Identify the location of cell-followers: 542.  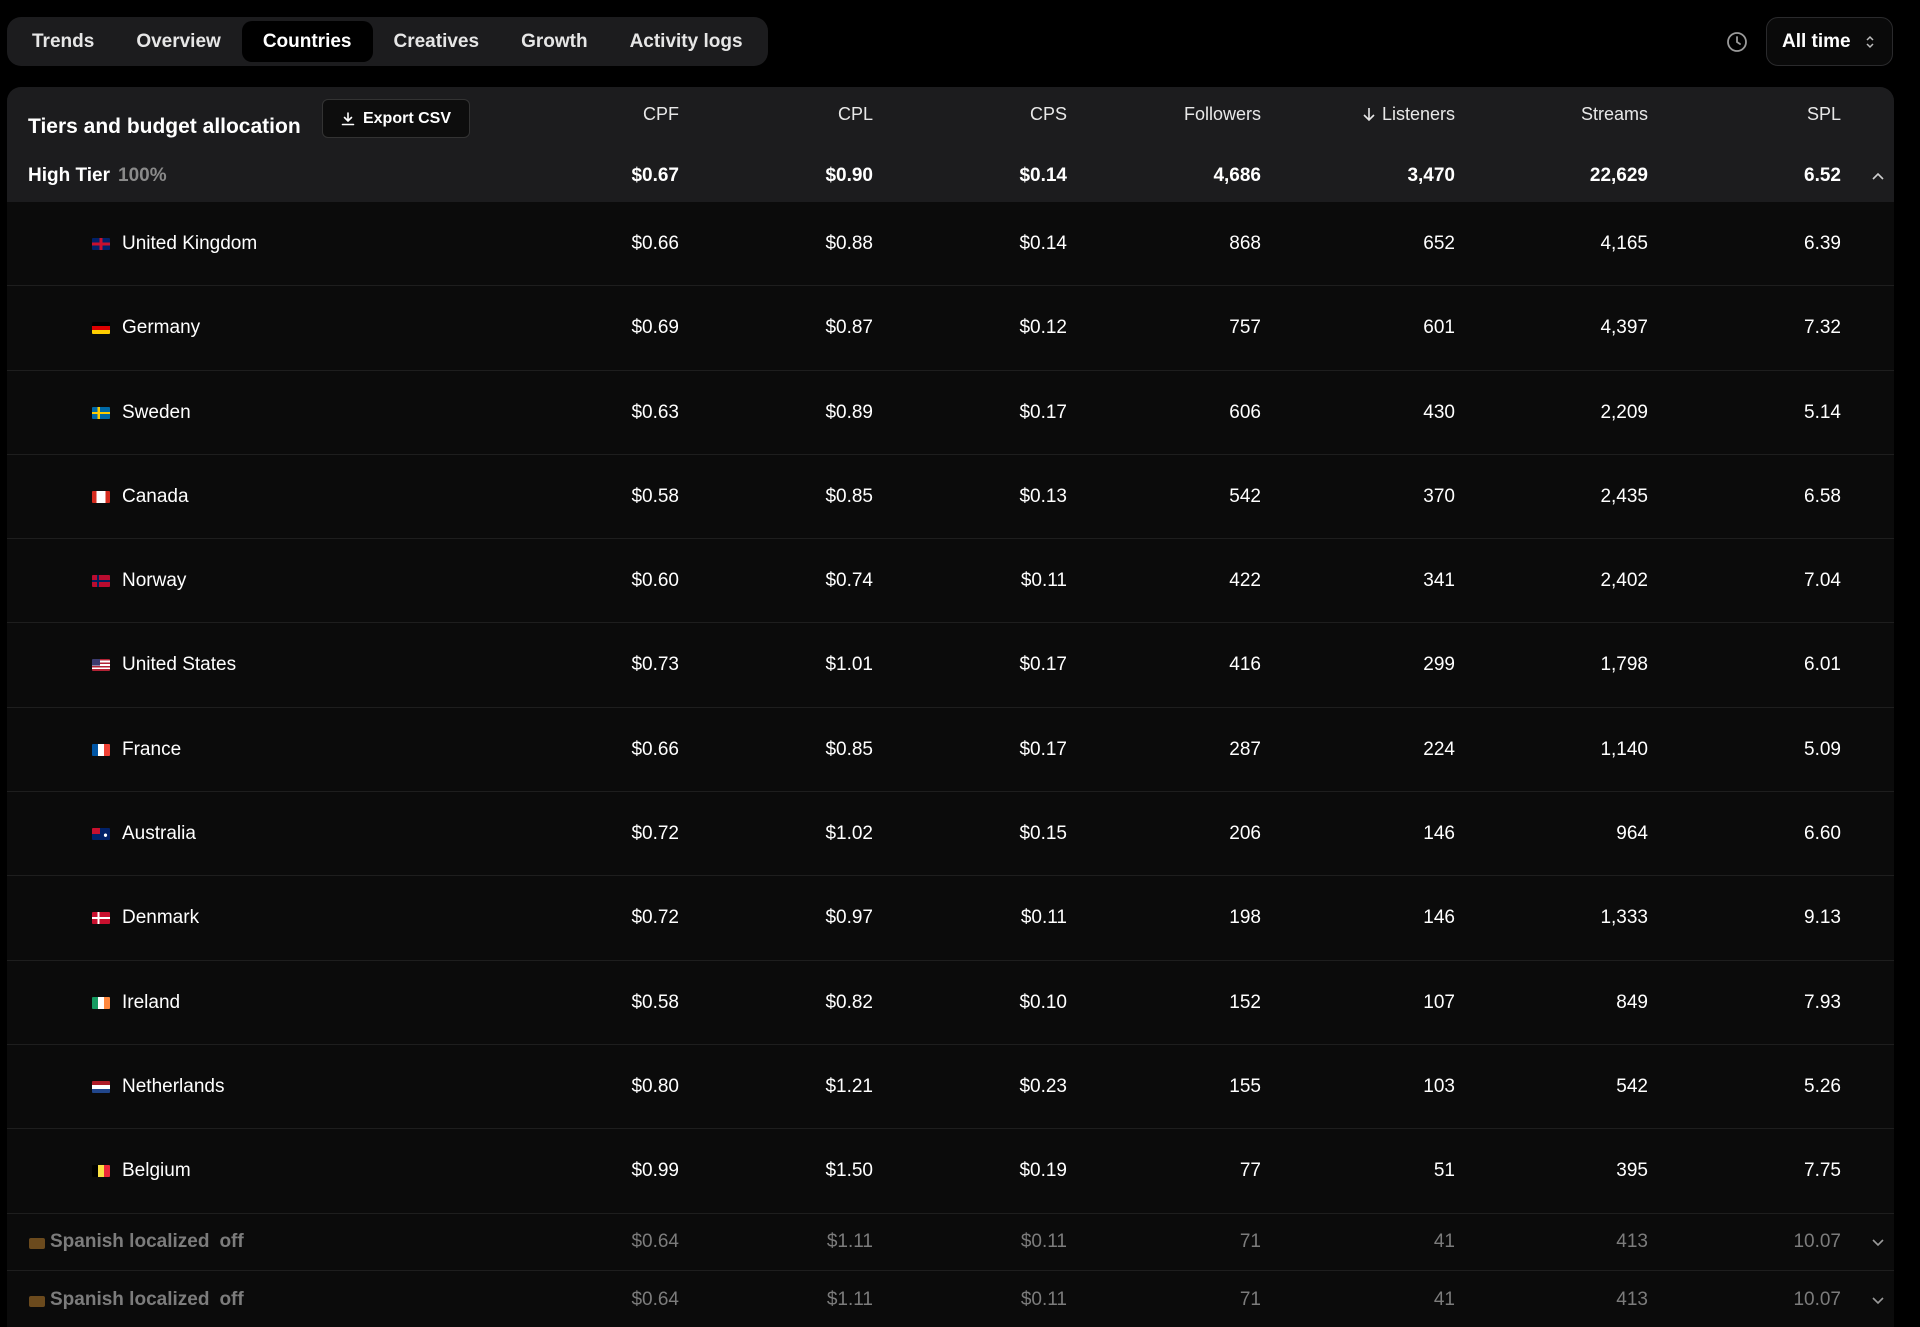
(1245, 496).